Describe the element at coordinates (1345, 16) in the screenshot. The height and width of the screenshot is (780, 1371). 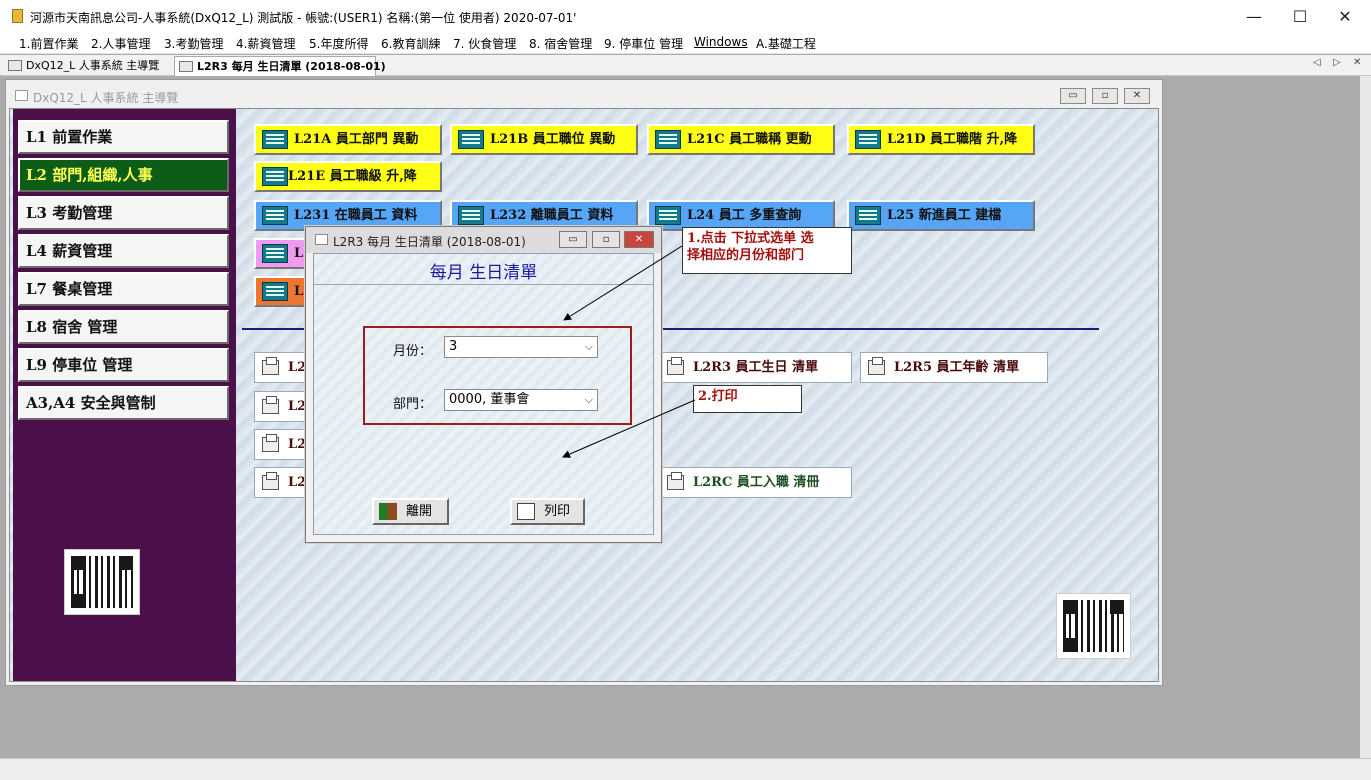
I see `close-button: ✕` at that location.